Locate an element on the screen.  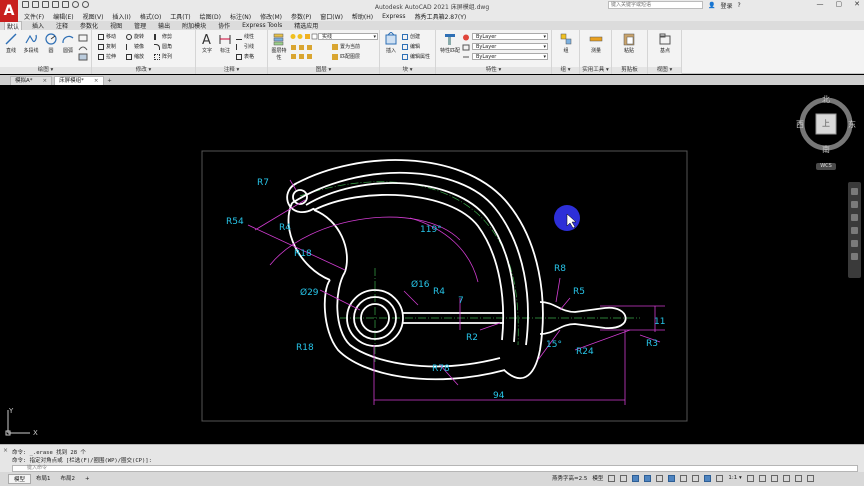
command-close-icon: × is located at coordinates (5, 450).